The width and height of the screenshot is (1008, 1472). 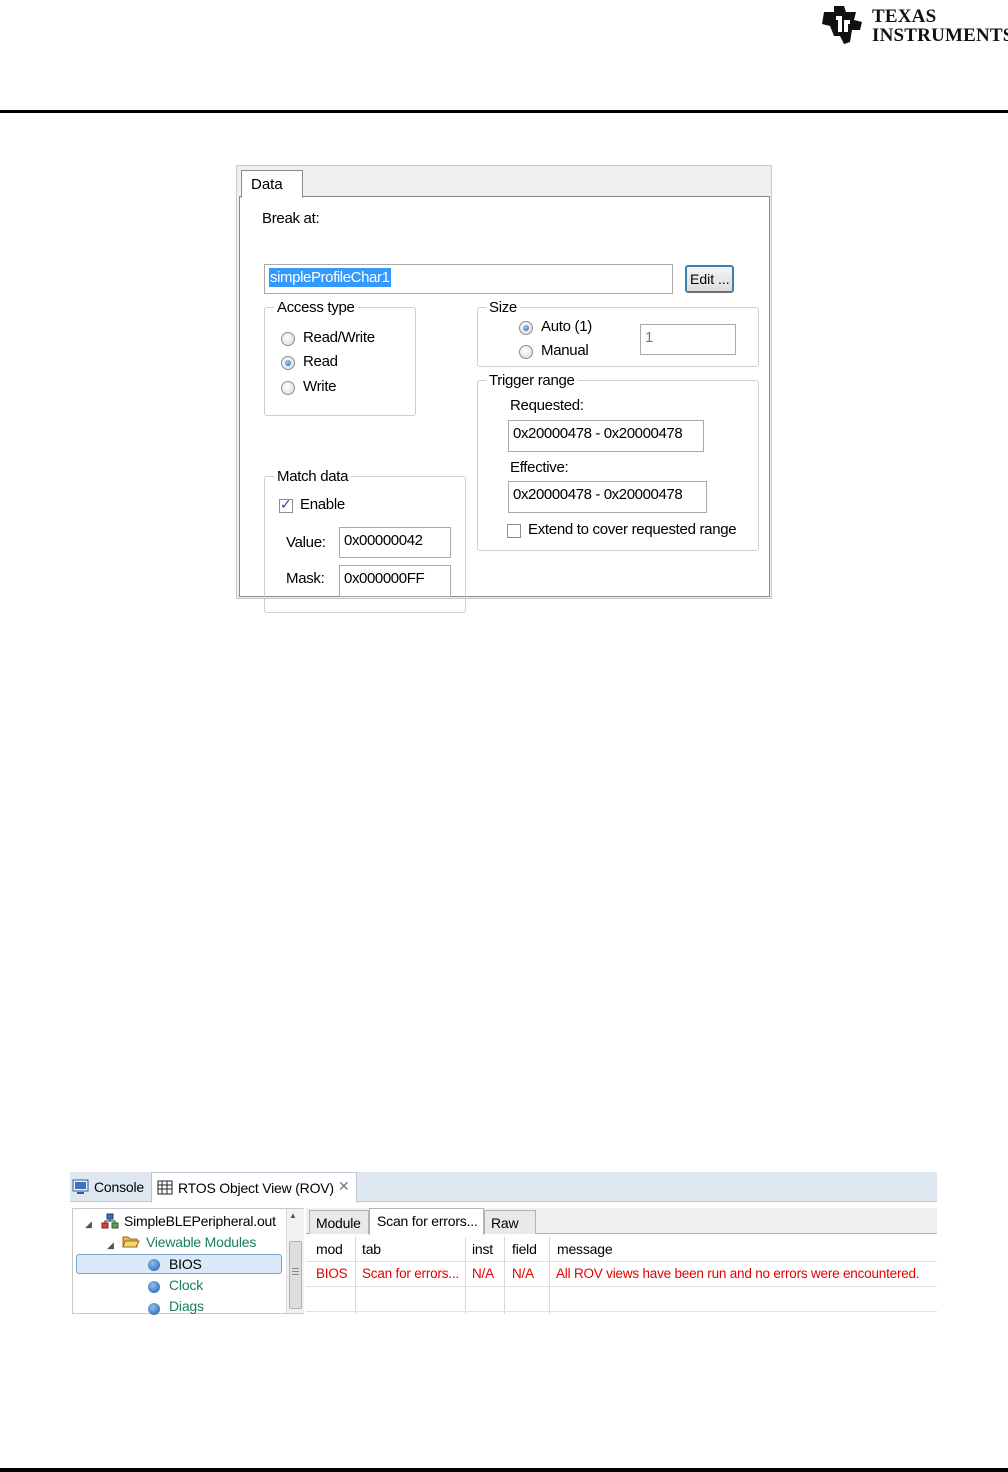 What do you see at coordinates (291, 218) in the screenshot?
I see `break-at-label: Break at:` at bounding box center [291, 218].